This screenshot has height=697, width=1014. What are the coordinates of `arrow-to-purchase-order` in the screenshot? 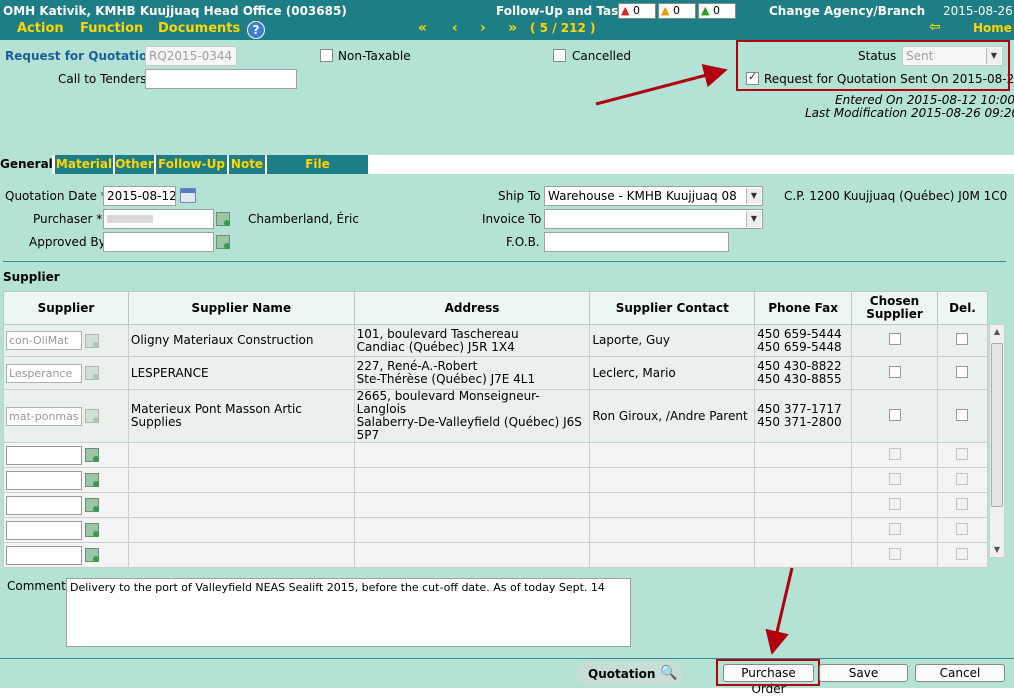 It's located at (779, 611).